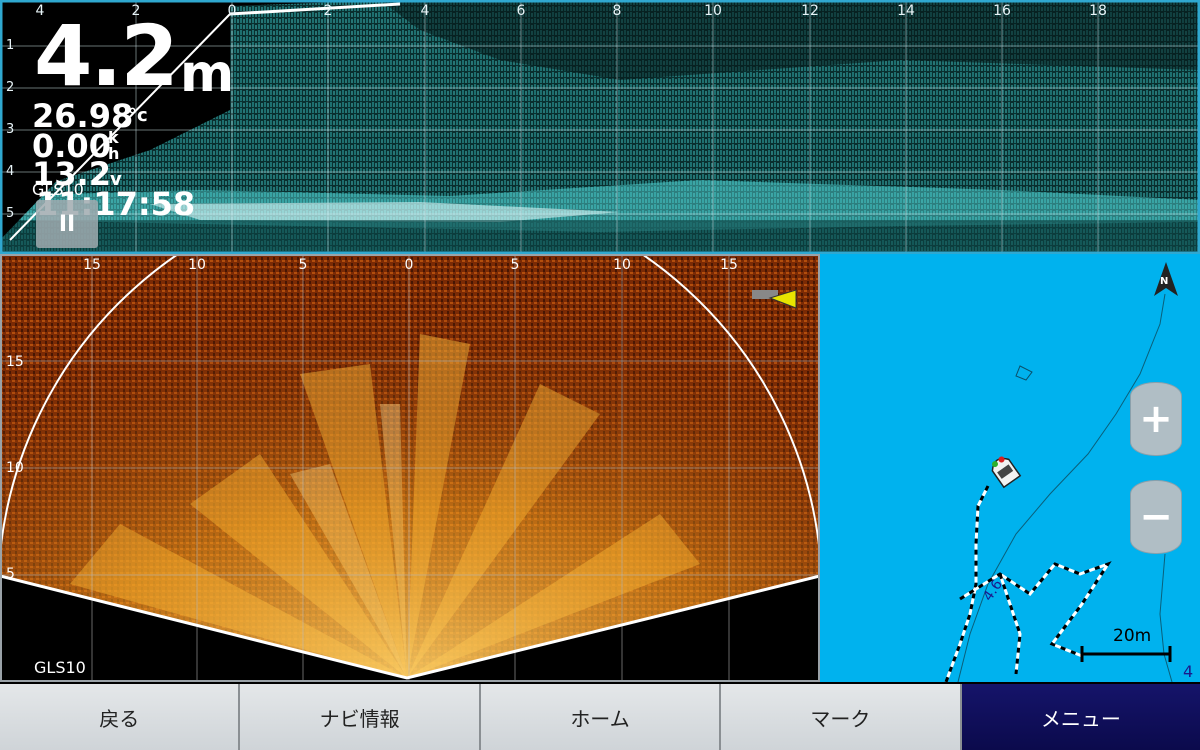 The width and height of the screenshot is (1200, 750). What do you see at coordinates (328, 11) in the screenshot?
I see `top-x-tick: 2` at bounding box center [328, 11].